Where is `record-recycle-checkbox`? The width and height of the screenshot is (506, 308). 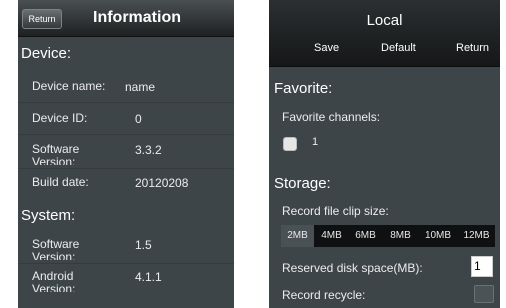 record-recycle-checkbox is located at coordinates (484, 294).